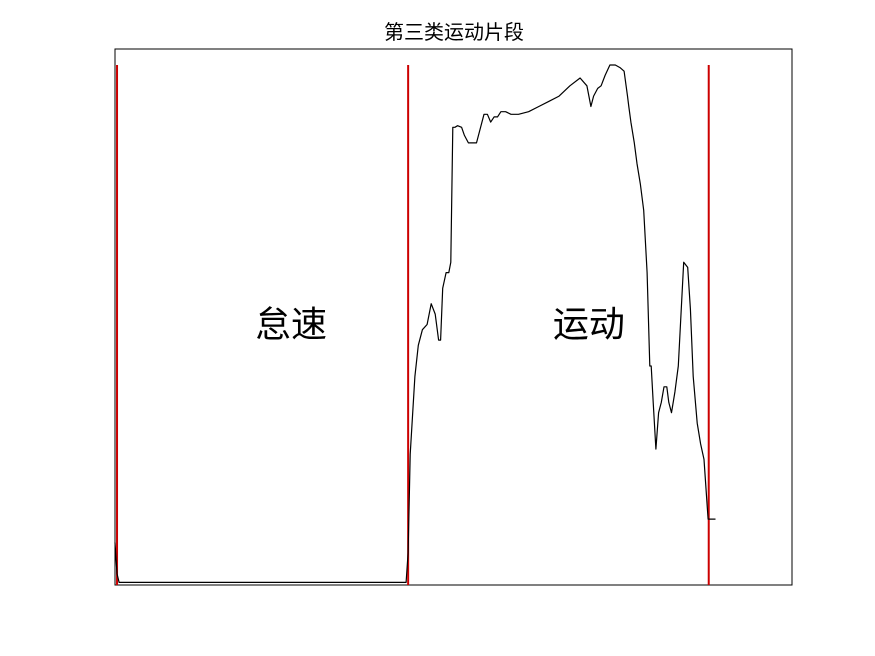 The width and height of the screenshot is (875, 656). Describe the element at coordinates (589, 325) in the screenshot. I see `region-label: 运动` at that location.